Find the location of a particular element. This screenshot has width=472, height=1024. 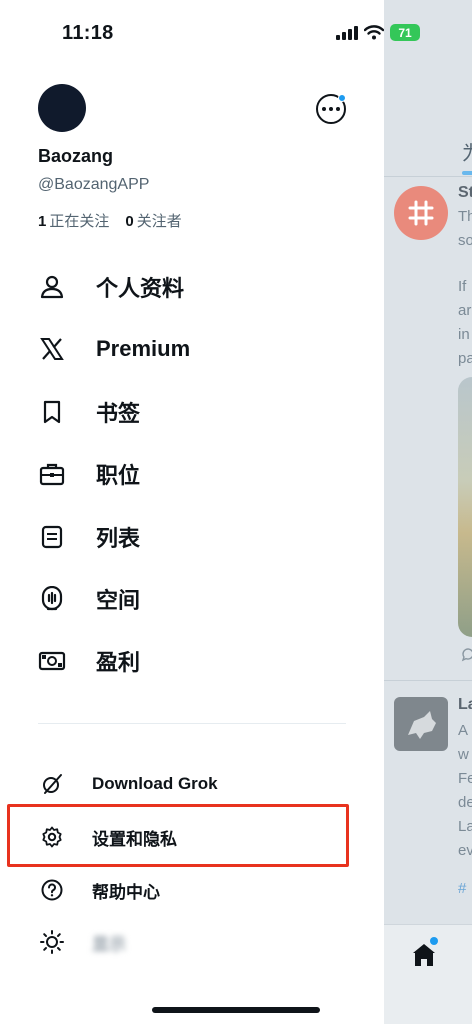

followers-link: 0 关注者 is located at coordinates (153, 220).